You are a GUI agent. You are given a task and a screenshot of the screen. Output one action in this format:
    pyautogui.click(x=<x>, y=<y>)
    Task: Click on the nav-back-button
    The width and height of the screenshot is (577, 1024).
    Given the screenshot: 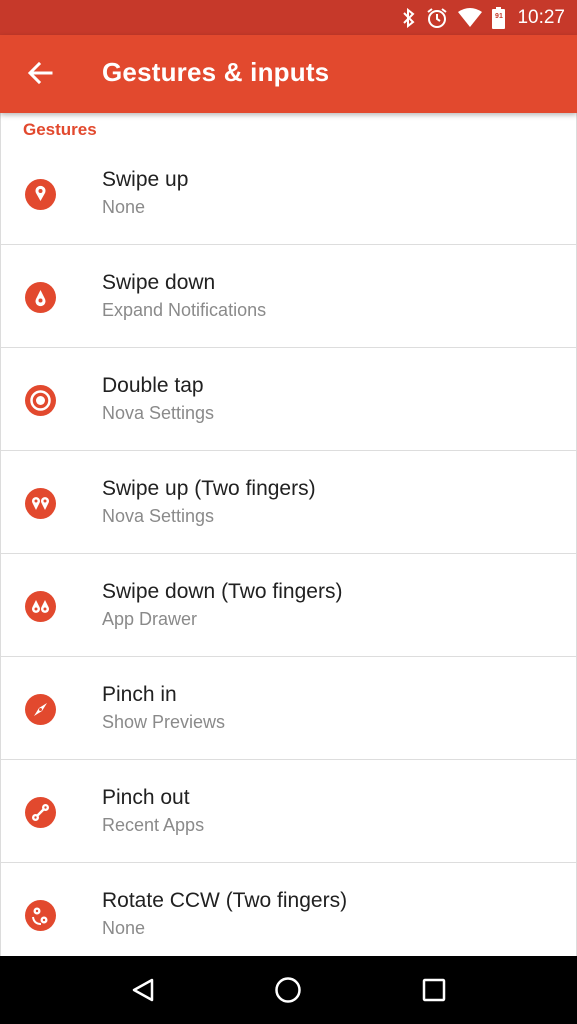 What is the action you would take?
    pyautogui.click(x=143, y=990)
    